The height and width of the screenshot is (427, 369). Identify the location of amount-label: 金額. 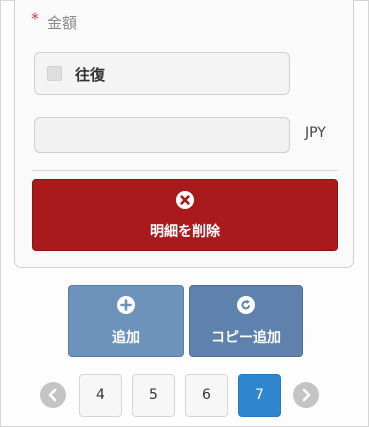
(62, 23).